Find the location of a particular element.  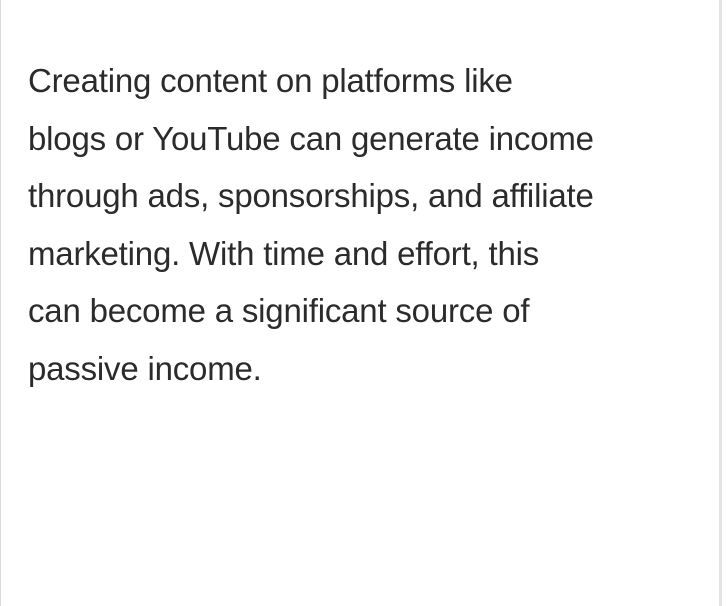

paragraph-line: passive income. is located at coordinates (145, 368).